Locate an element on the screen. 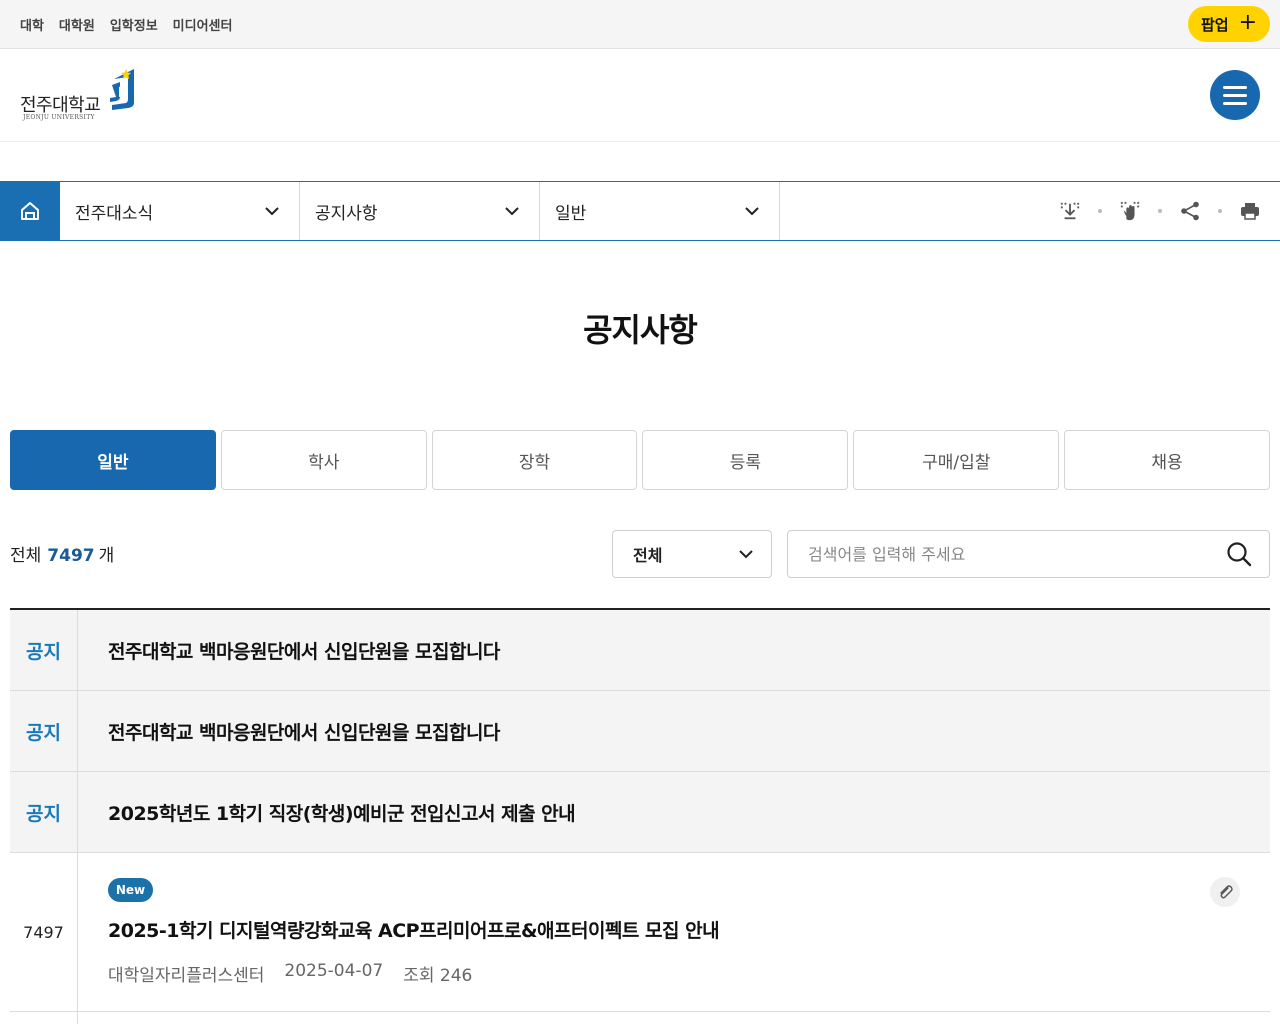  search-scope-value: 전체 is located at coordinates (648, 555).